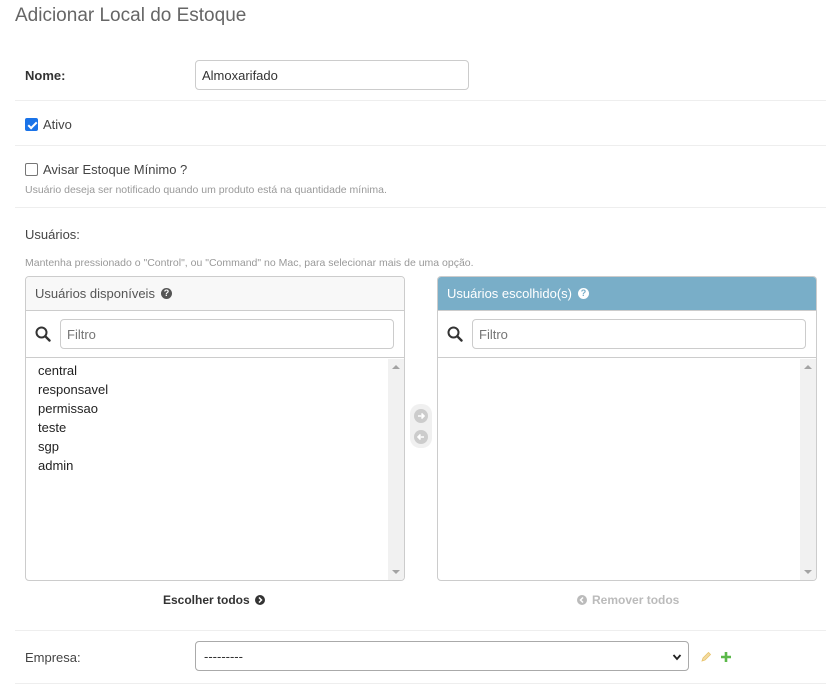  What do you see at coordinates (677, 657) in the screenshot?
I see `chevron-down-icon` at bounding box center [677, 657].